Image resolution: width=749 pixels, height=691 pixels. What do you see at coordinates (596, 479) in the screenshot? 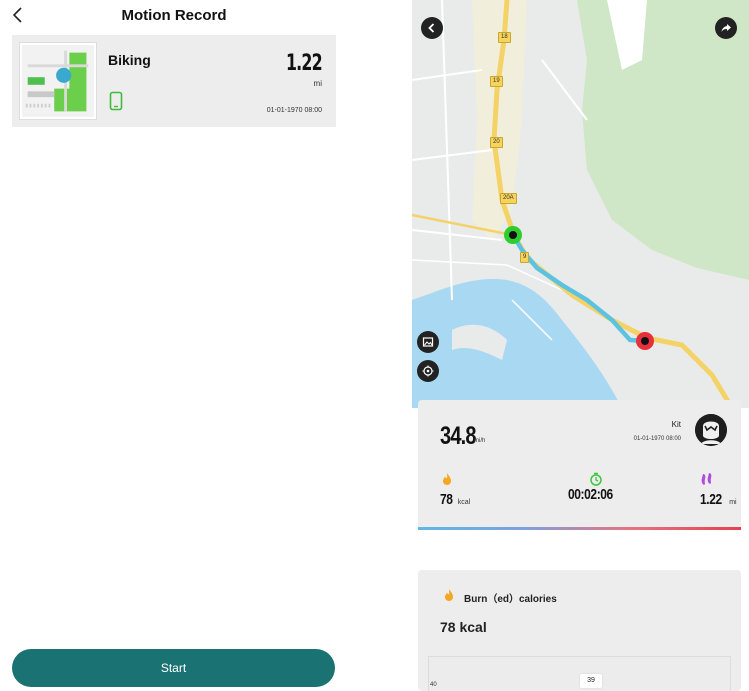
I see `timer-icon` at bounding box center [596, 479].